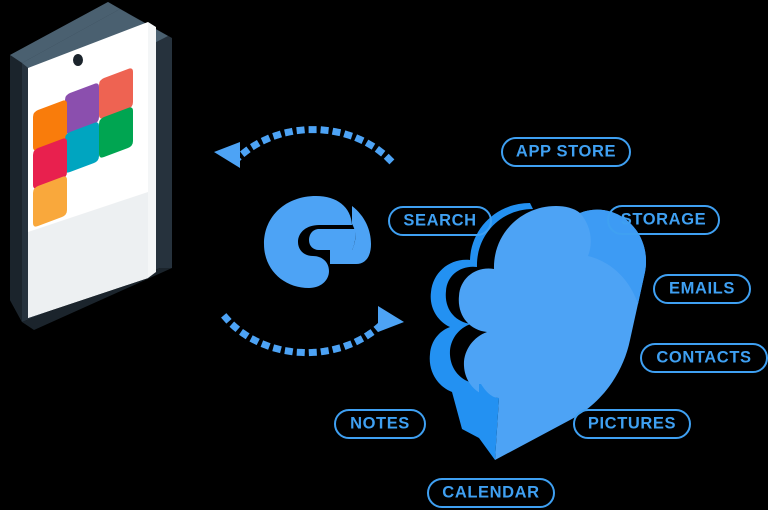  What do you see at coordinates (332, 239) in the screenshot?
I see `edge-logo-bar` at bounding box center [332, 239].